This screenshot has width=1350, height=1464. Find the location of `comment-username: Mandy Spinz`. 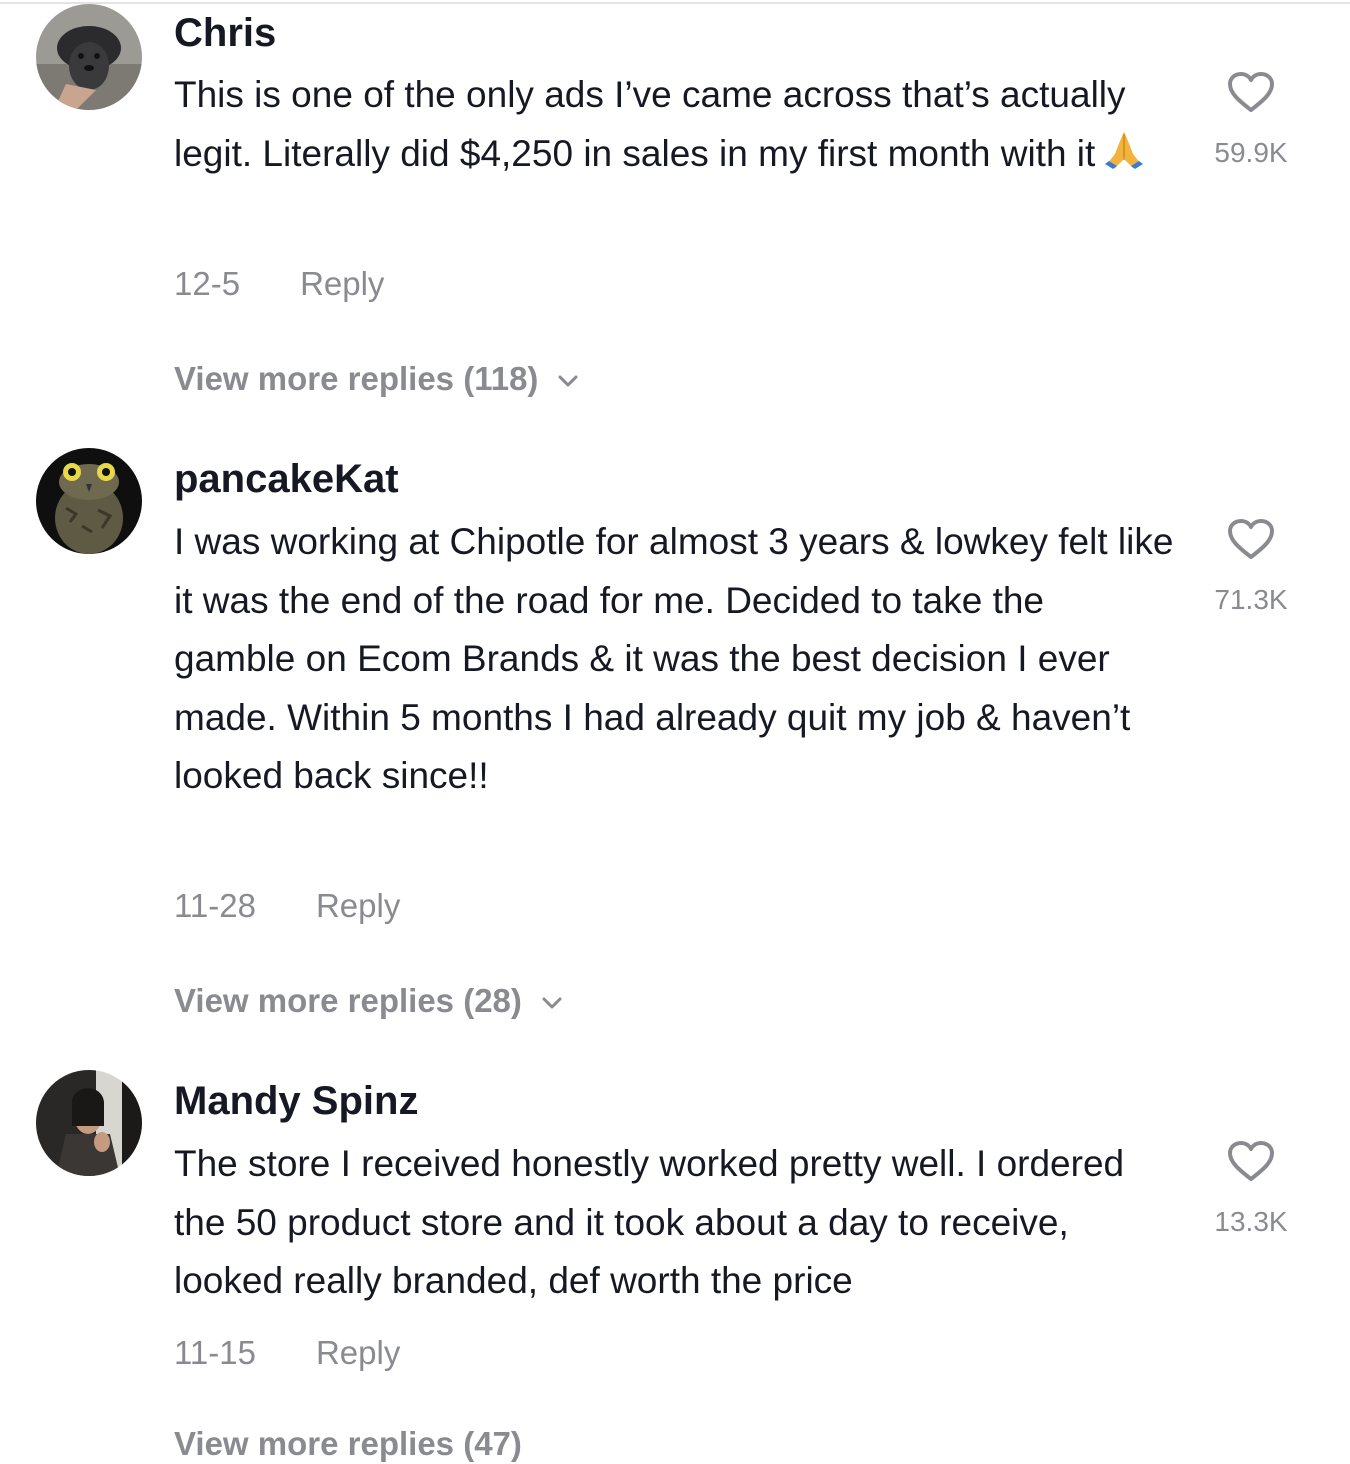

comment-username: Mandy Spinz is located at coordinates (296, 1101).